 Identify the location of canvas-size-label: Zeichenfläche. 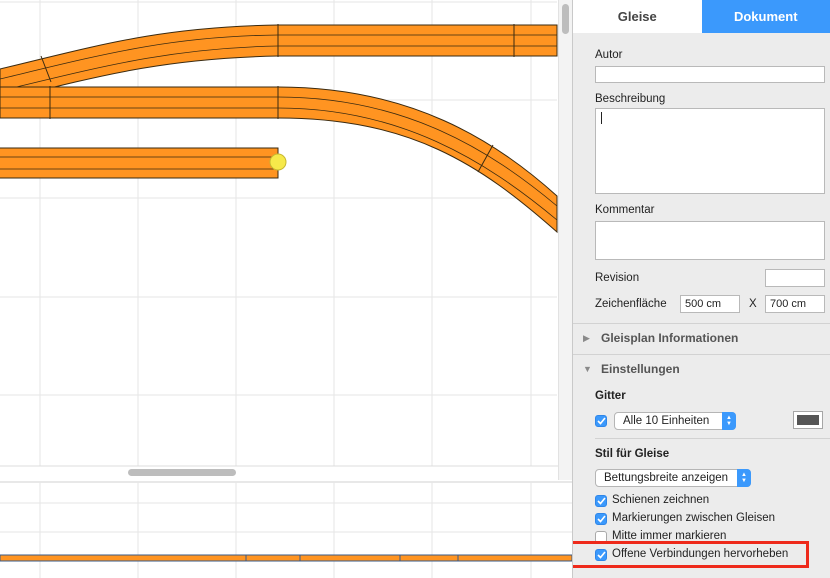
(631, 304).